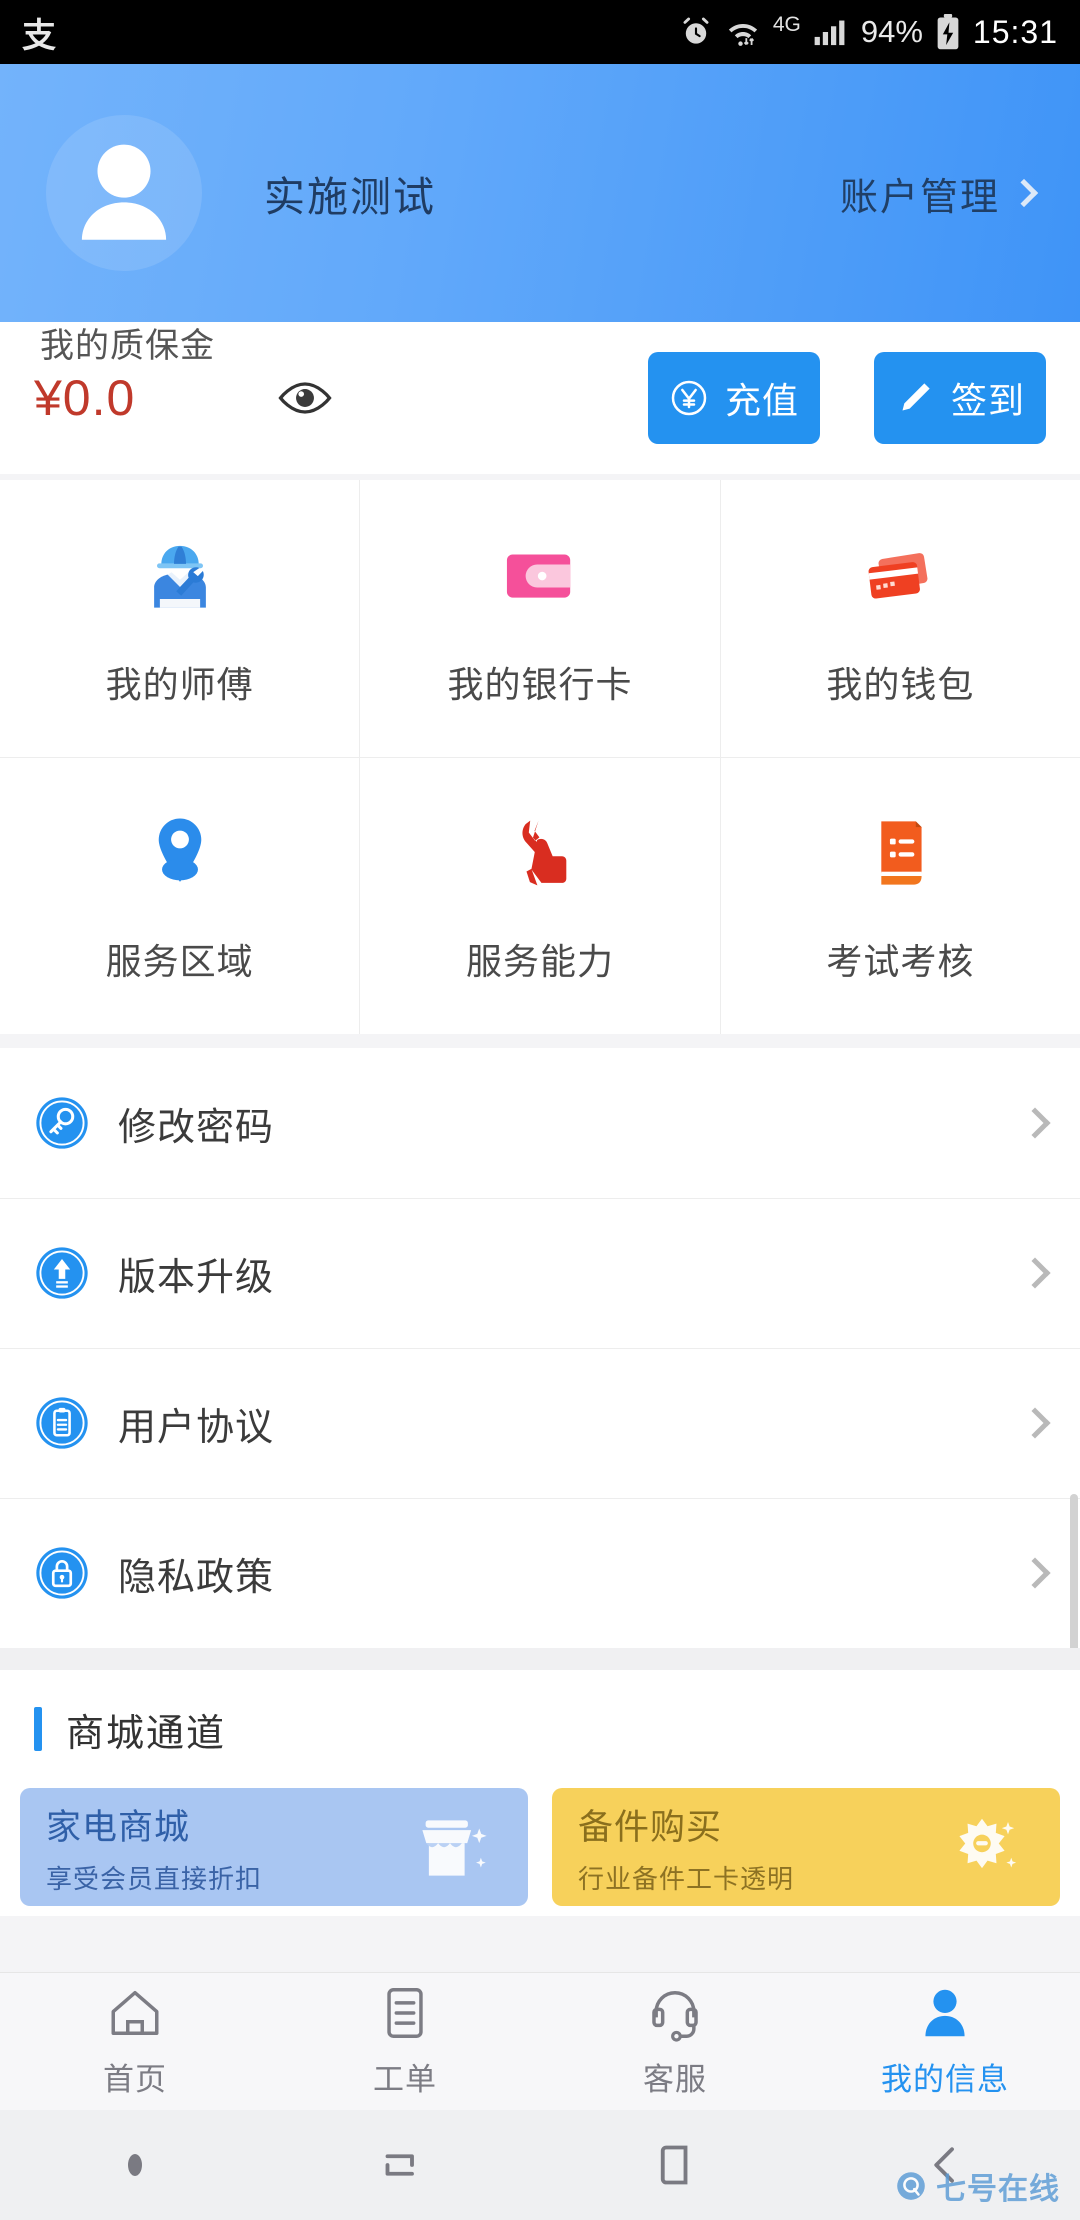  What do you see at coordinates (650, 1827) in the screenshot?
I see `mall-card-title: 备件购买` at bounding box center [650, 1827].